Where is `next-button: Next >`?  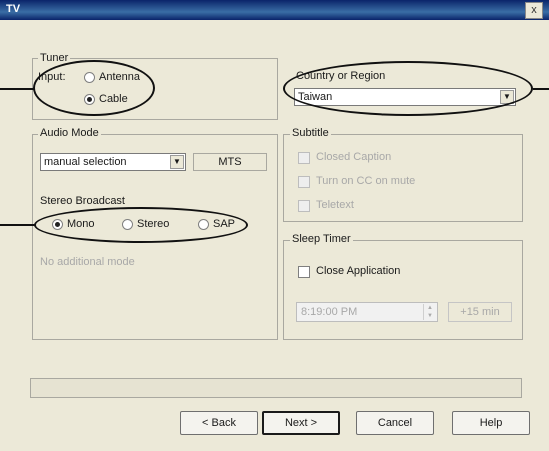 next-button: Next > is located at coordinates (301, 423).